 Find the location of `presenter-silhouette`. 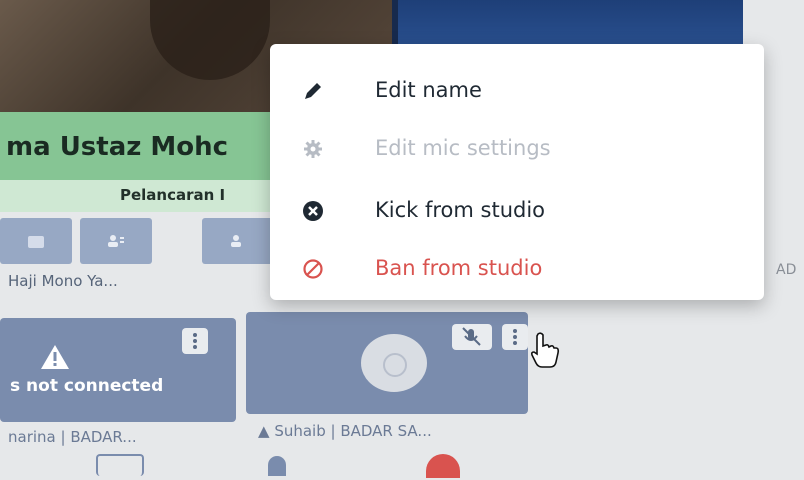

presenter-silhouette is located at coordinates (210, 40).